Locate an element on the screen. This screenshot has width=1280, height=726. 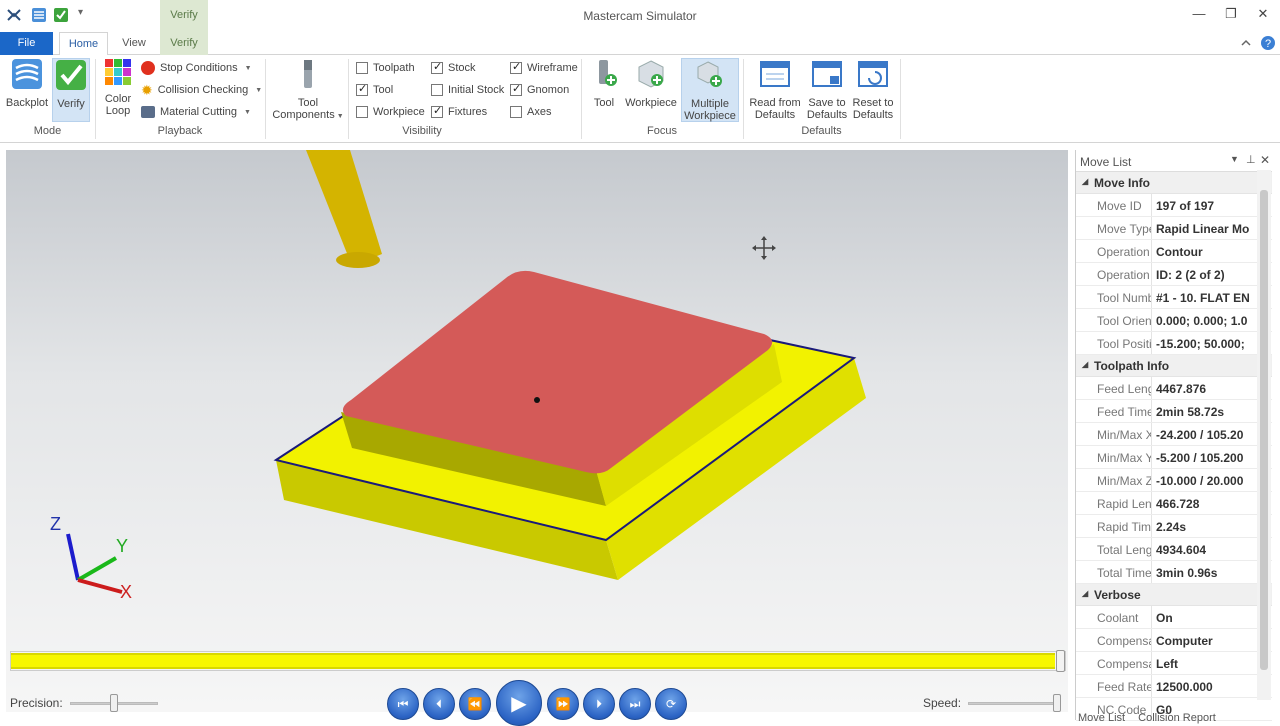
step-back-button: ⏴ is located at coordinates (439, 704).